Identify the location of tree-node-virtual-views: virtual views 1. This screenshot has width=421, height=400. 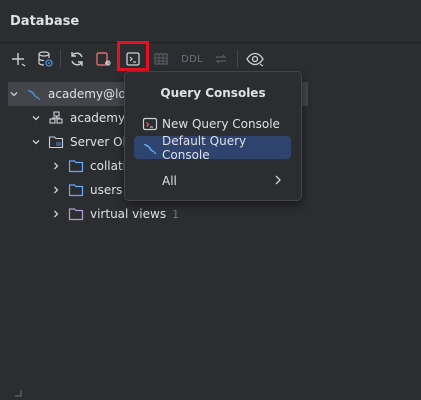
(114, 214).